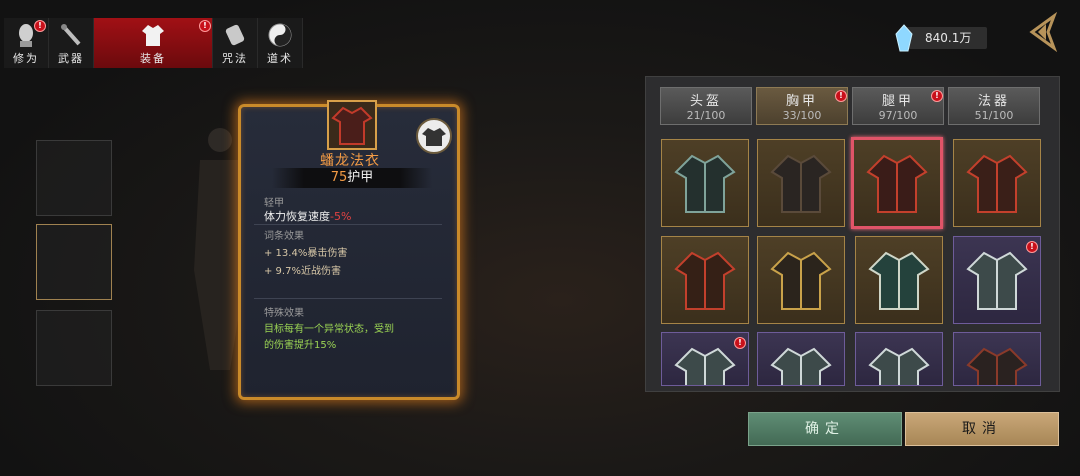  What do you see at coordinates (306, 253) in the screenshot?
I see `affix-line: + 13.4%暴击伤害` at bounding box center [306, 253].